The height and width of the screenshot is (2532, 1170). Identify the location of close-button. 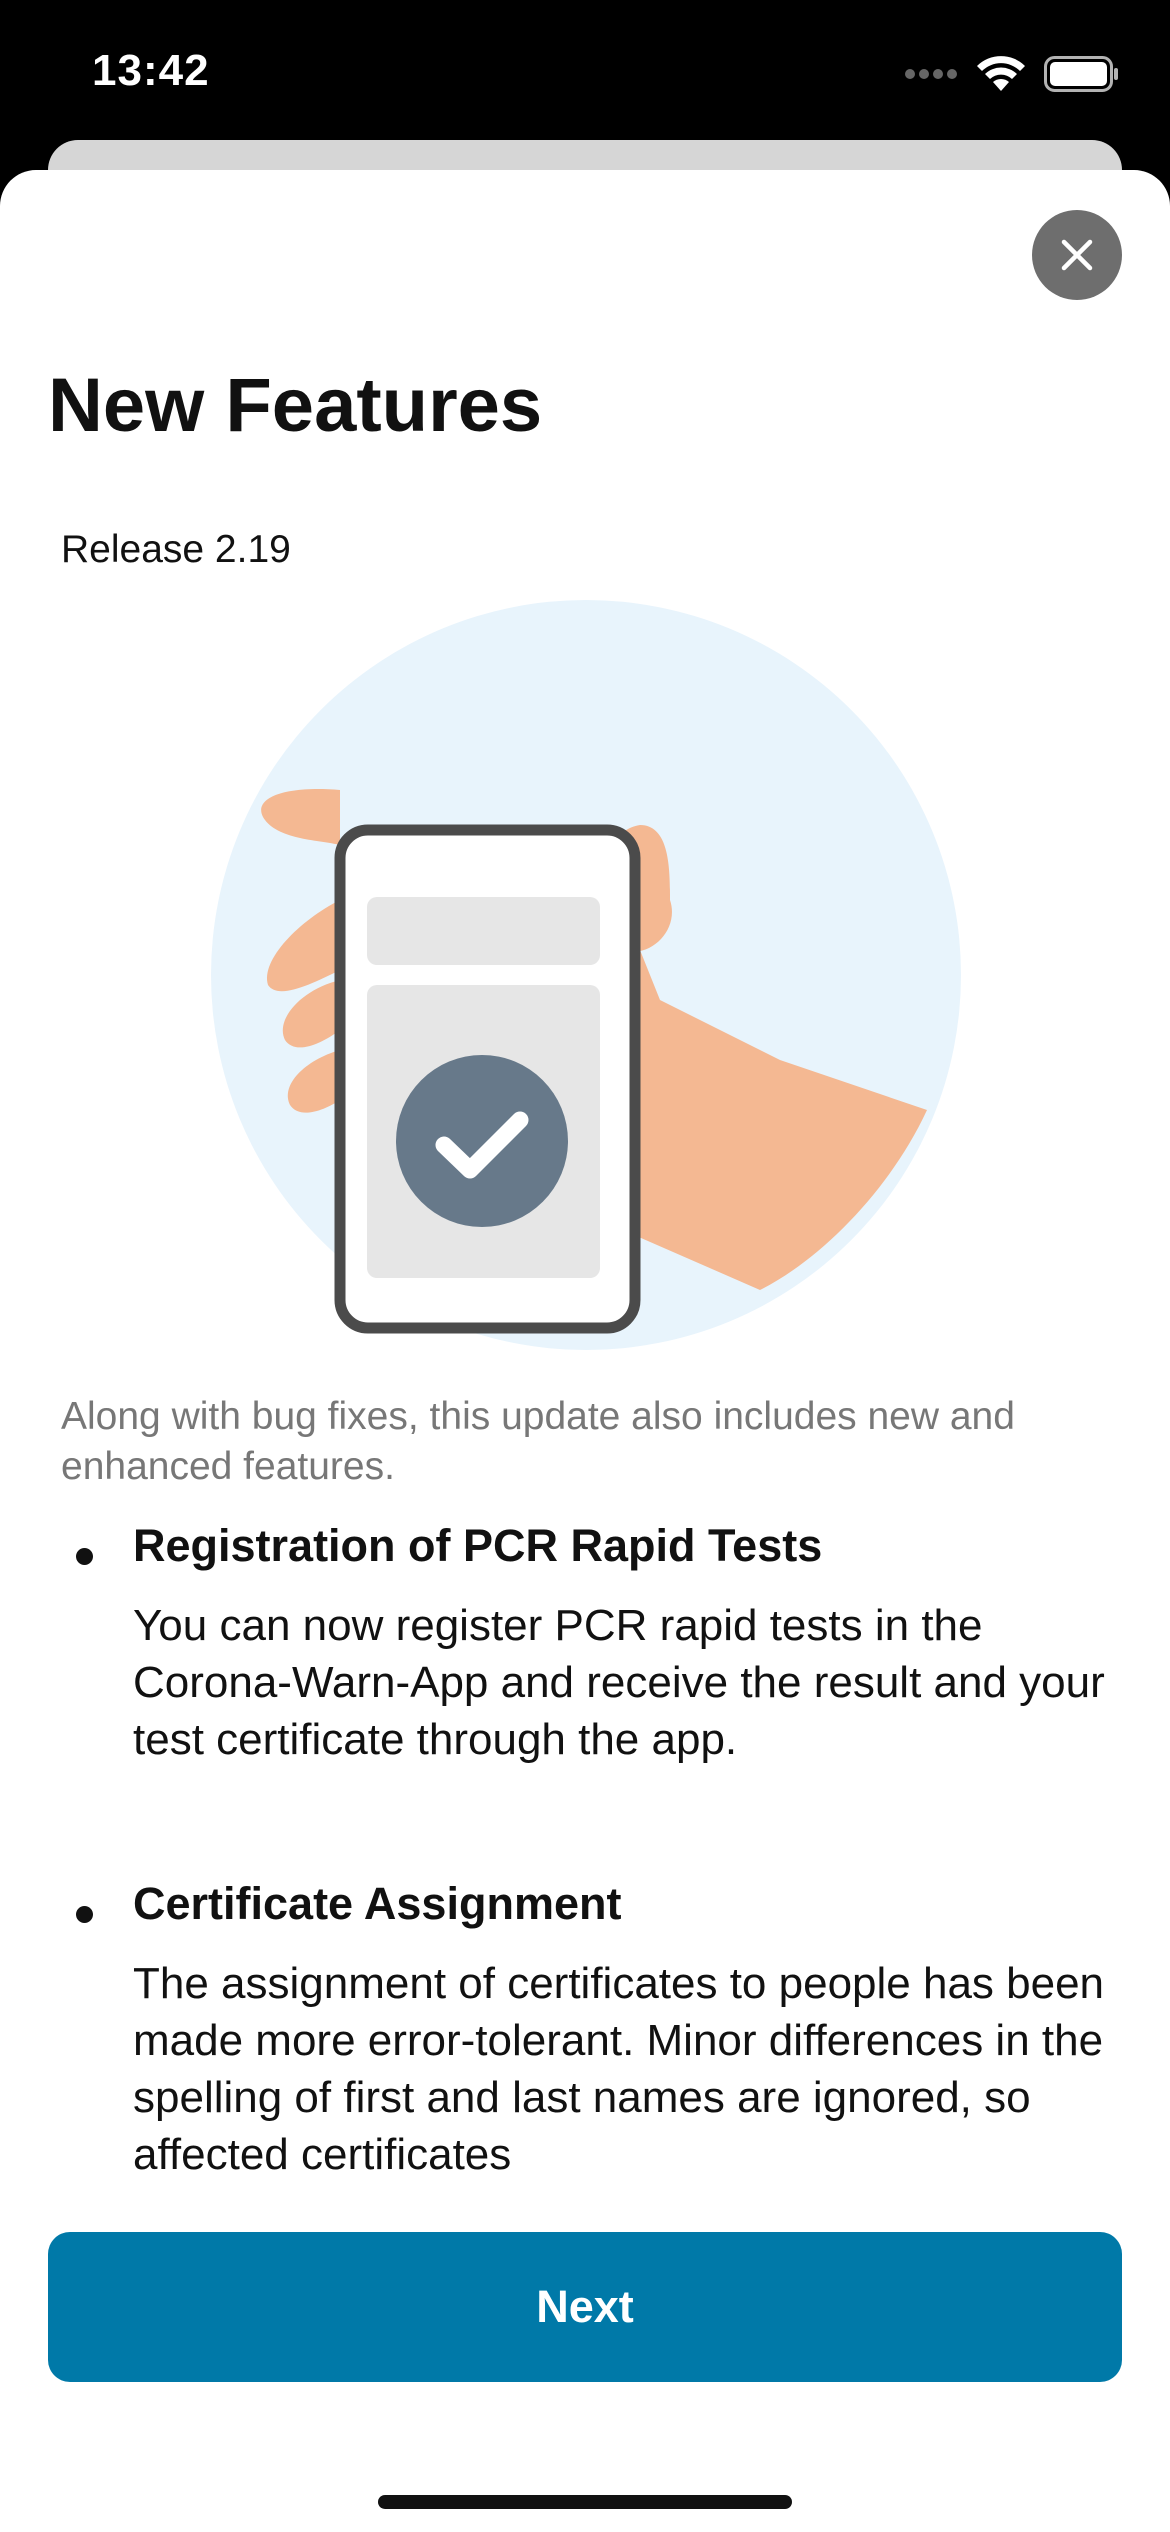
(1077, 255).